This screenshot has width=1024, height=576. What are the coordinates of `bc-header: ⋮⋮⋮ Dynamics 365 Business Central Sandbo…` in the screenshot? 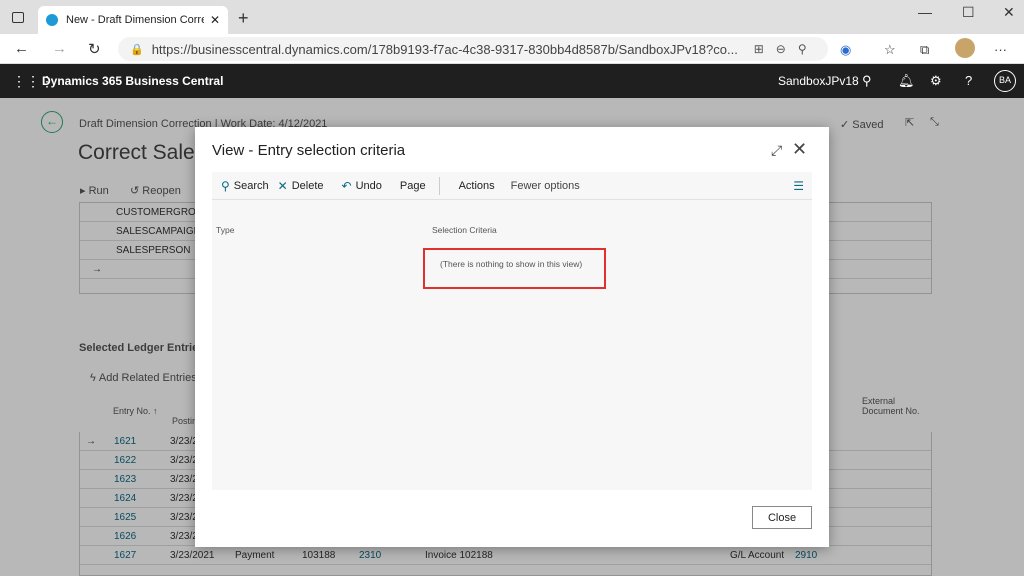 It's located at (512, 81).